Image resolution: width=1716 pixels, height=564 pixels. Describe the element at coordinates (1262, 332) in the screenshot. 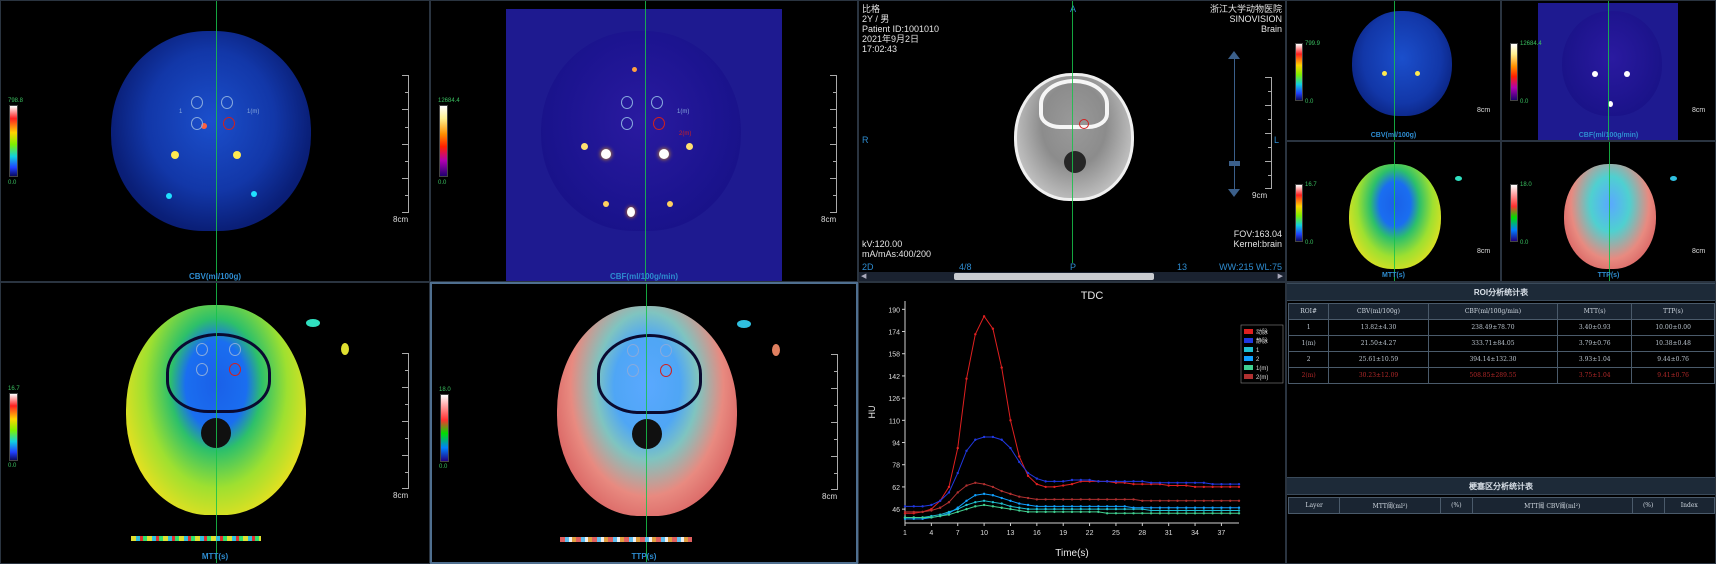

I see `legend-label: 动脉` at that location.